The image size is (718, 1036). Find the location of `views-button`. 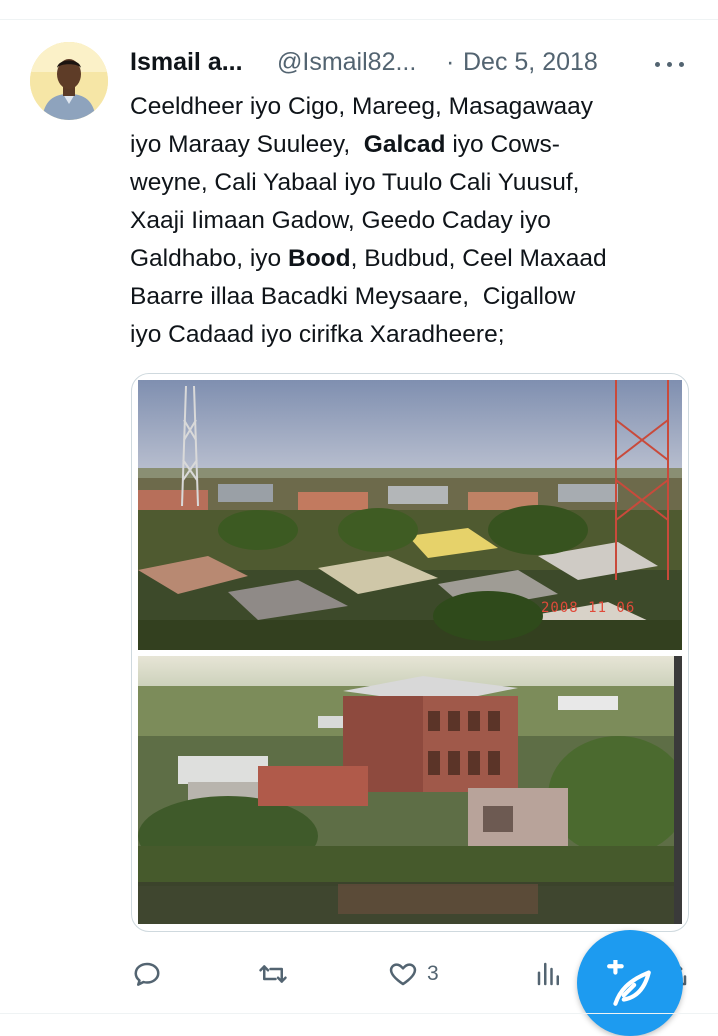

views-button is located at coordinates (549, 974).